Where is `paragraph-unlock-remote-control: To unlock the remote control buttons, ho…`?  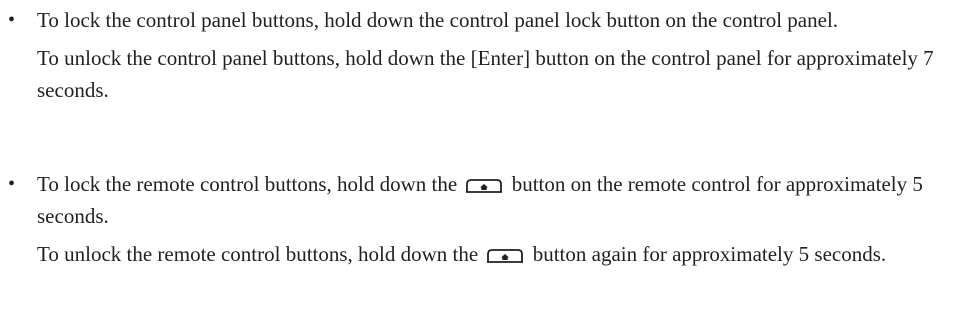 paragraph-unlock-remote-control: To unlock the remote control buttons, ho… is located at coordinates (489, 254).